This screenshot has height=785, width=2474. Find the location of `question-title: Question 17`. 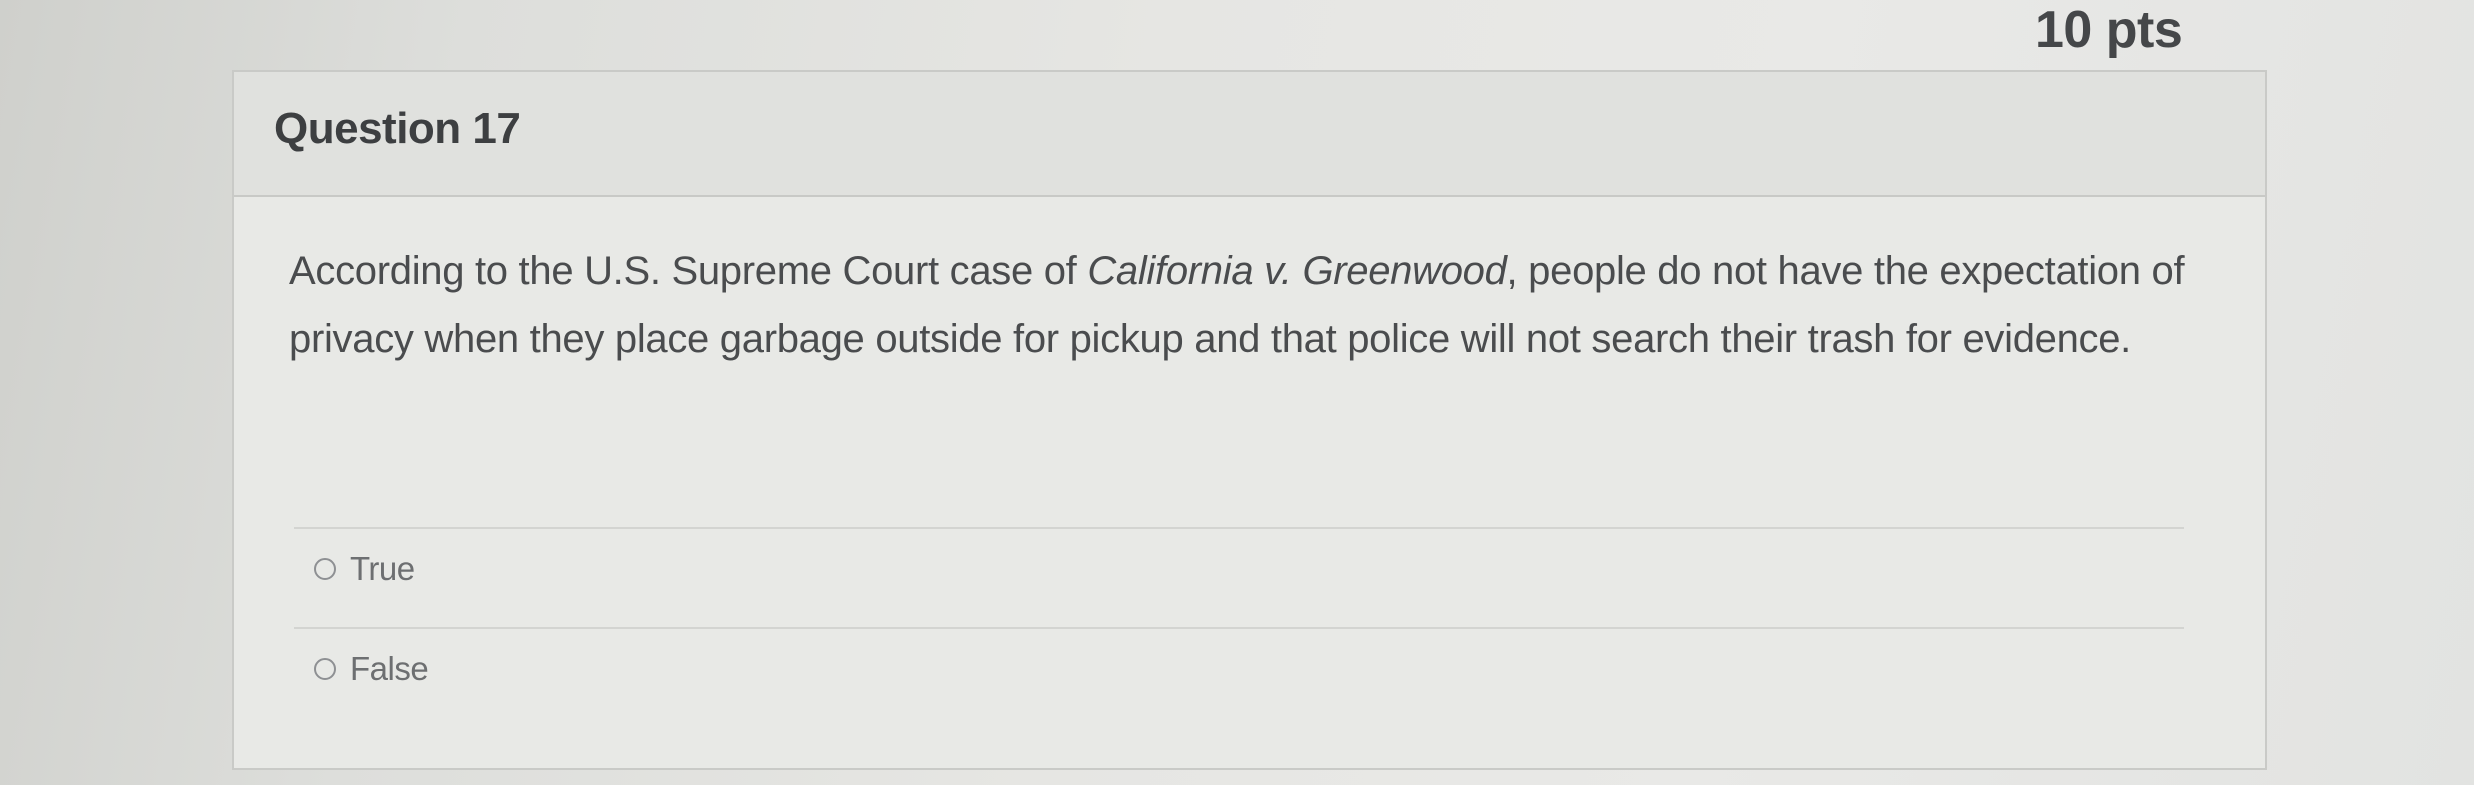

question-title: Question 17 is located at coordinates (397, 128).